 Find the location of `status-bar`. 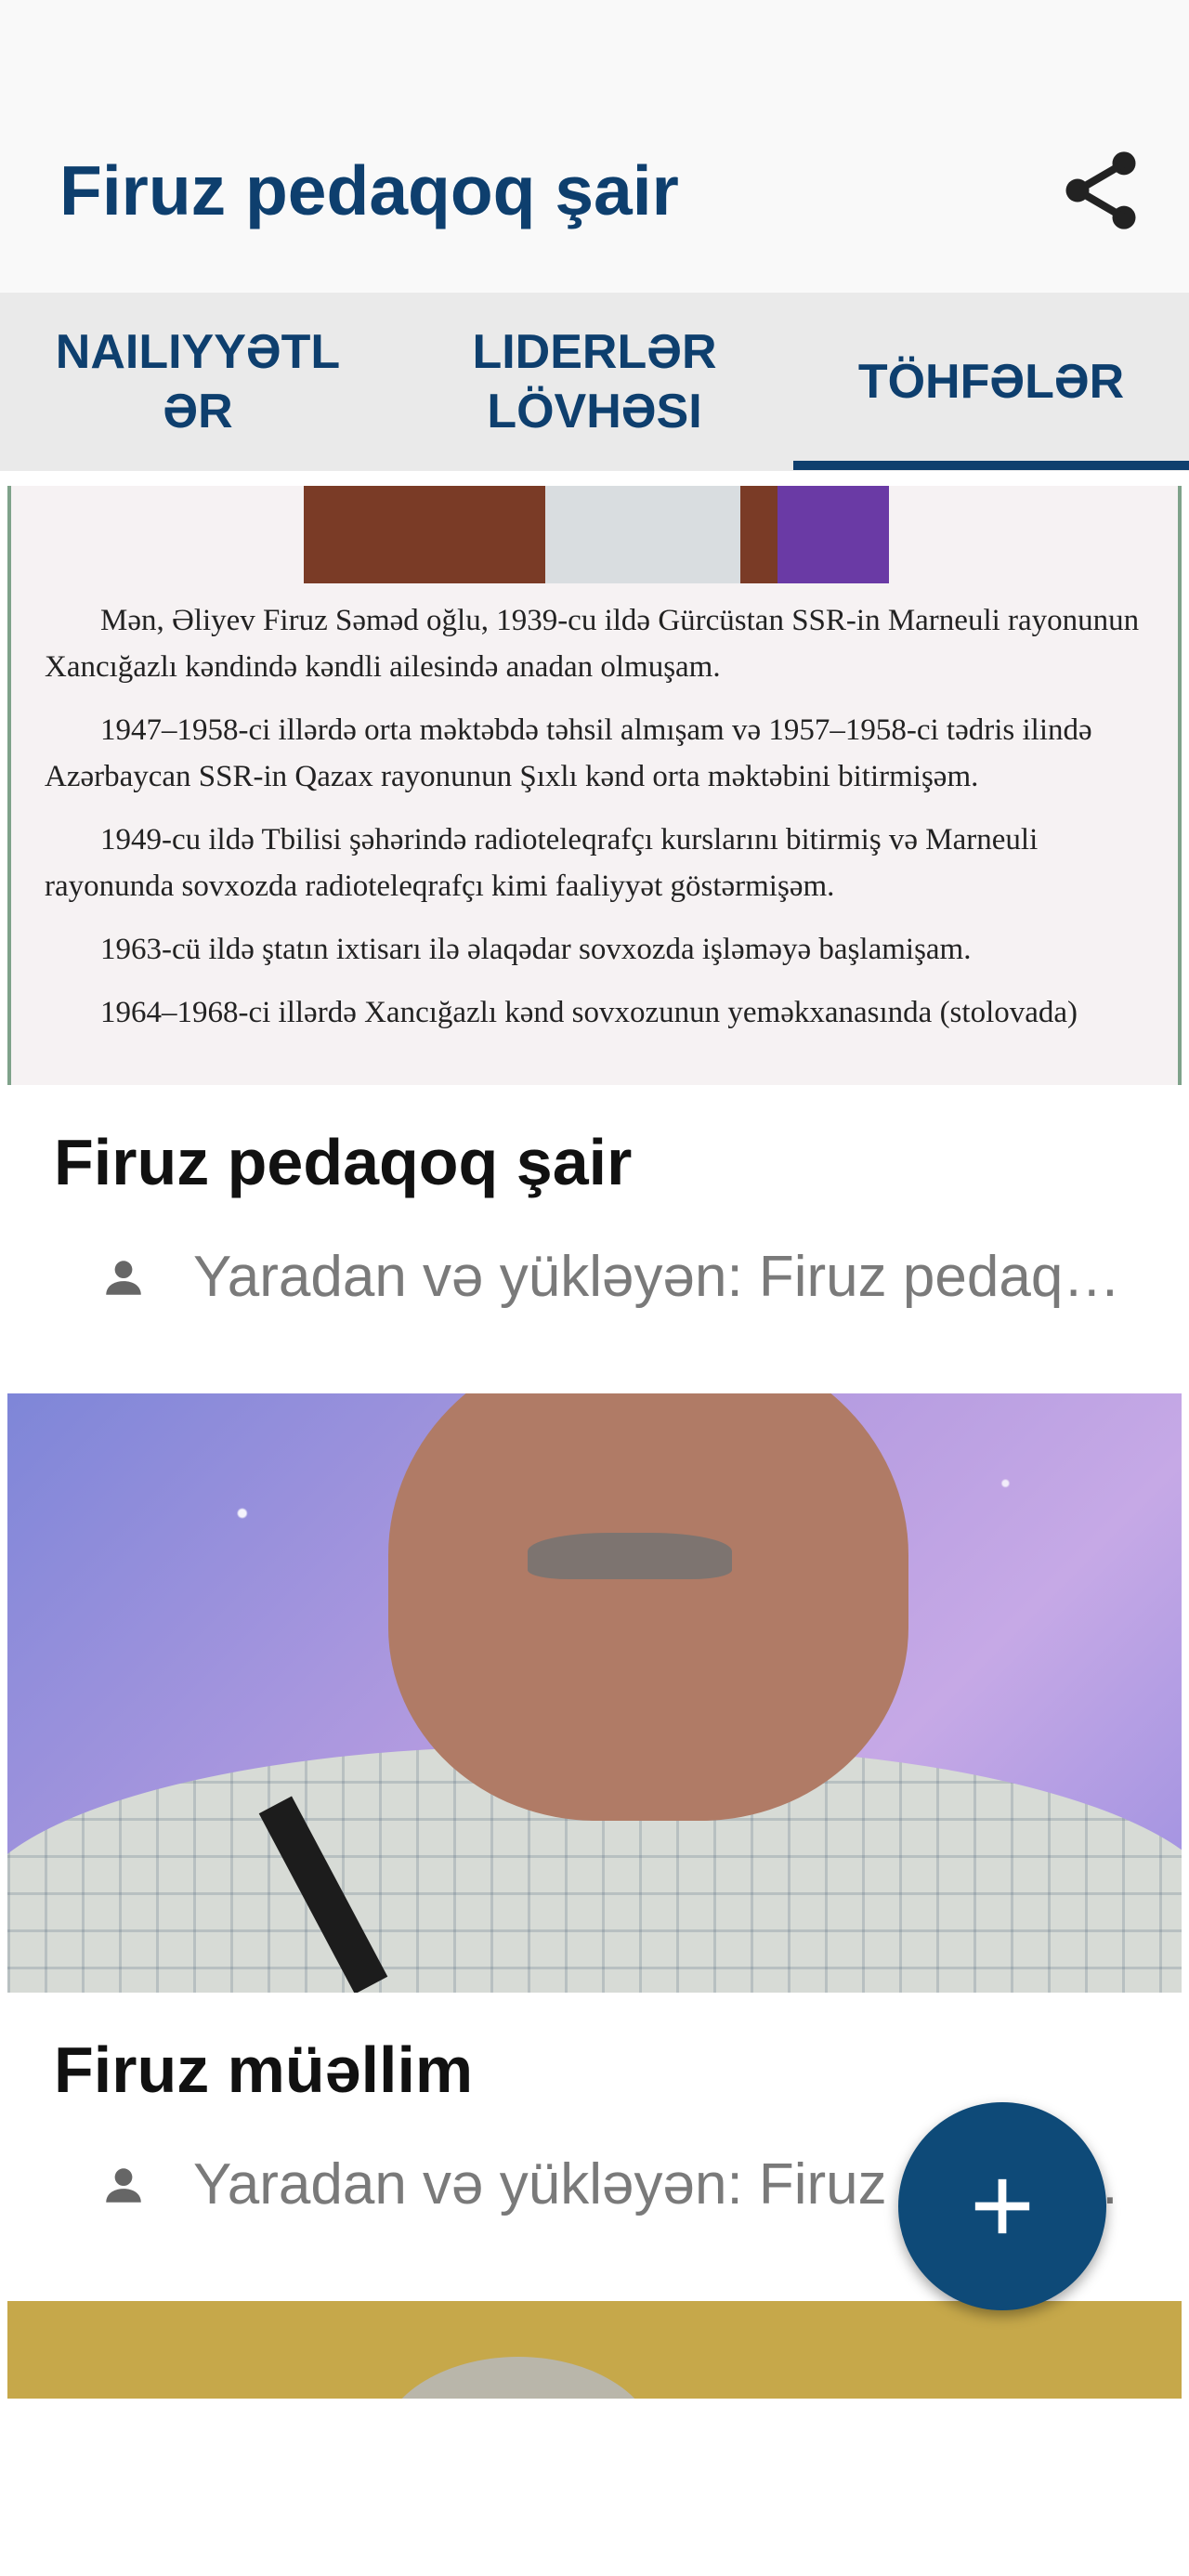

status-bar is located at coordinates (594, 46).